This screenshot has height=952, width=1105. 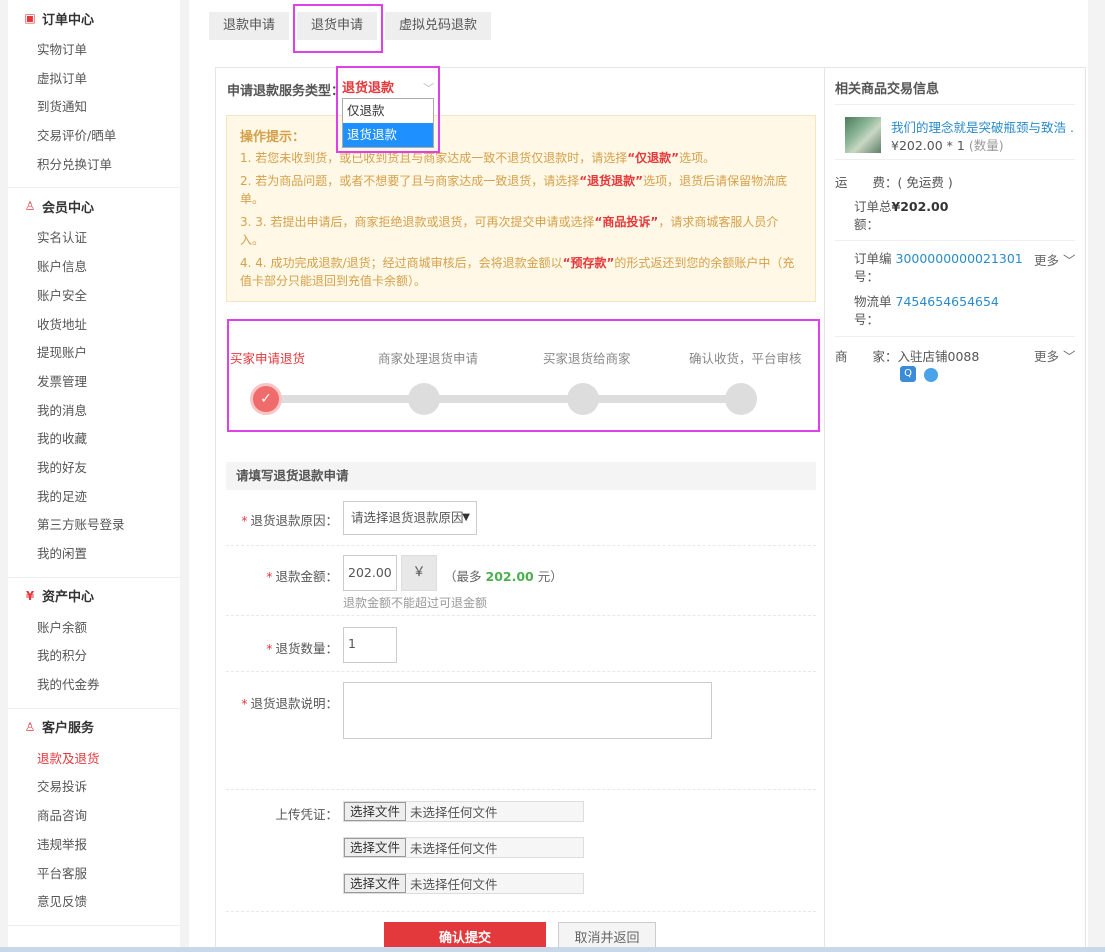 I want to click on sidebar-item: 提现账户, so click(x=94, y=353).